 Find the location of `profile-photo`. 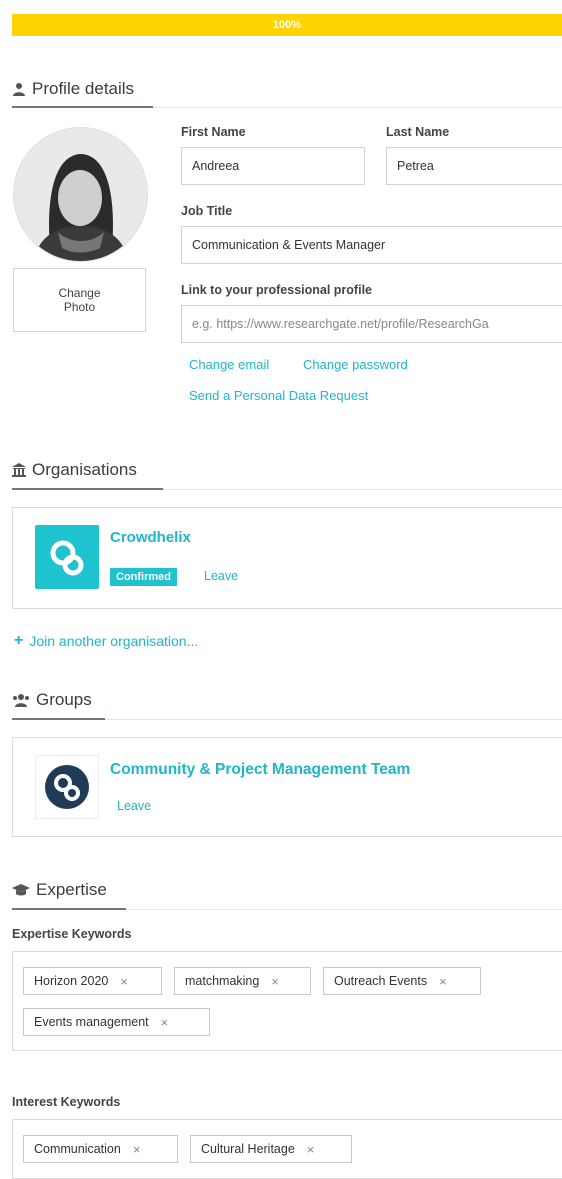

profile-photo is located at coordinates (80, 194).